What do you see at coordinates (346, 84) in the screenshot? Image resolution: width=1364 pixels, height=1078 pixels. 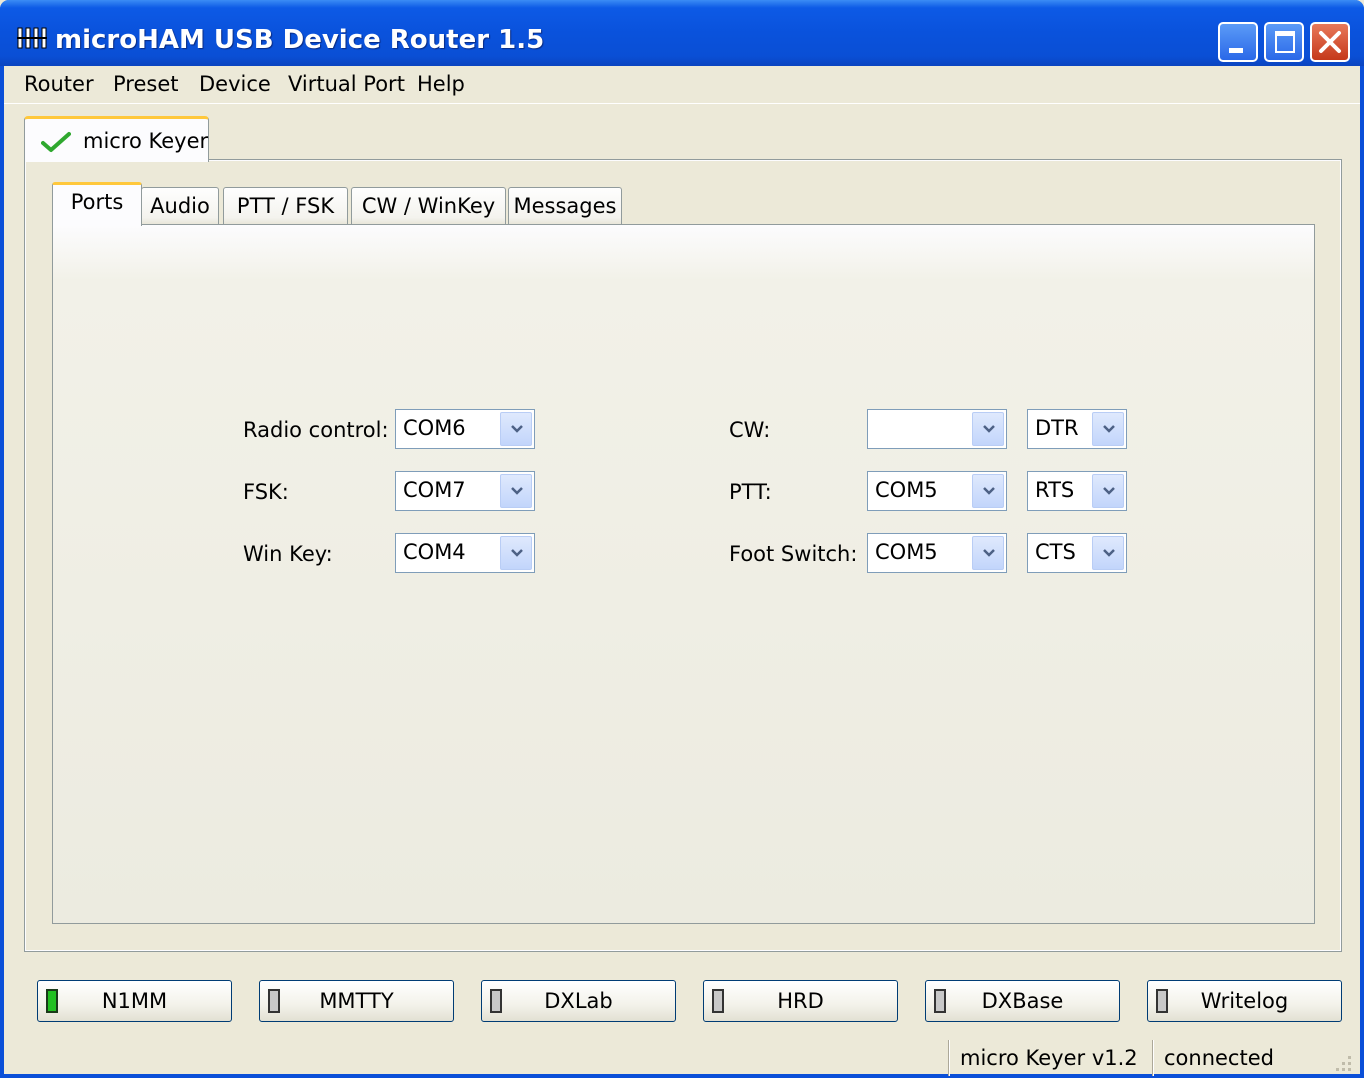 I see `menu-virtual-port: Virtual Port` at bounding box center [346, 84].